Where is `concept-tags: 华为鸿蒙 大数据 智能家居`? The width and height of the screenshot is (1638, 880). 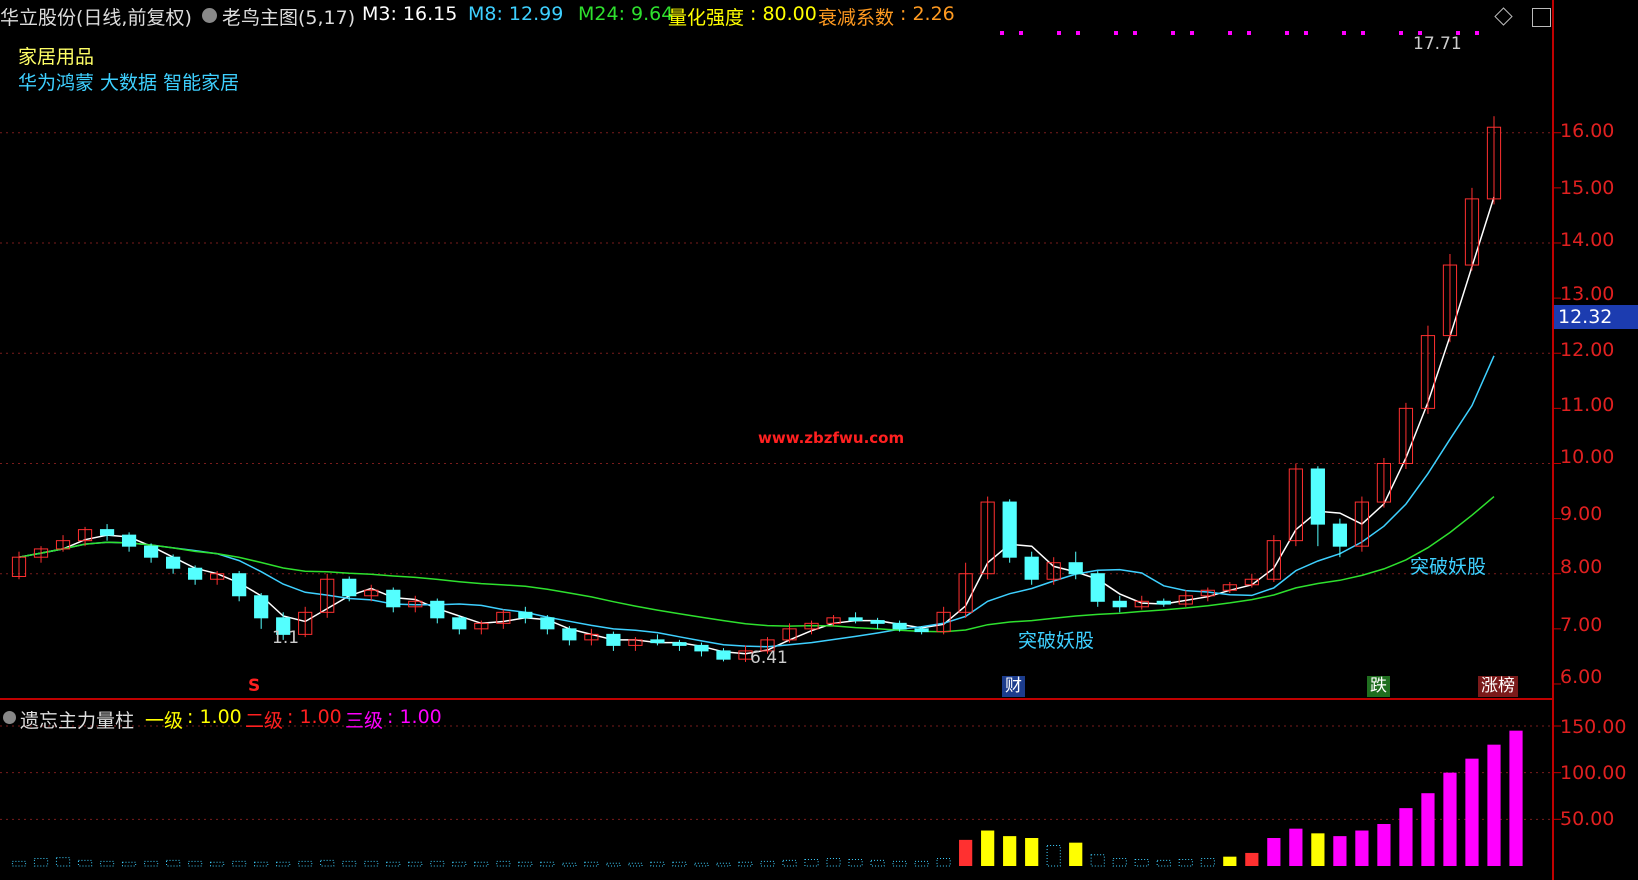 concept-tags: 华为鸿蒙 大数据 智能家居 is located at coordinates (129, 83).